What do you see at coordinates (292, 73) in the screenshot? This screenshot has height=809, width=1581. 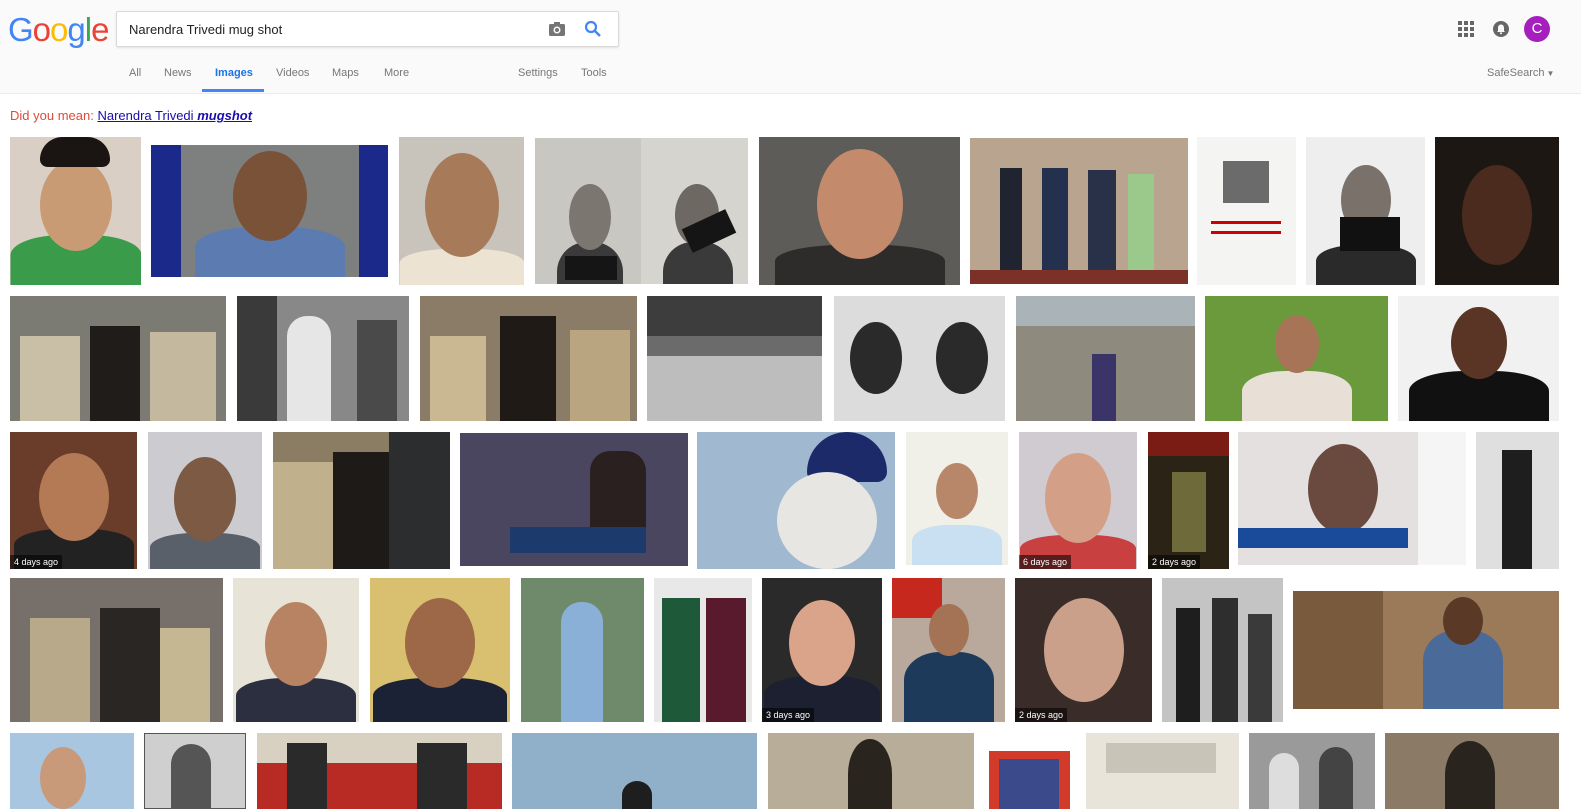 I see `tab-videos: Videos` at bounding box center [292, 73].